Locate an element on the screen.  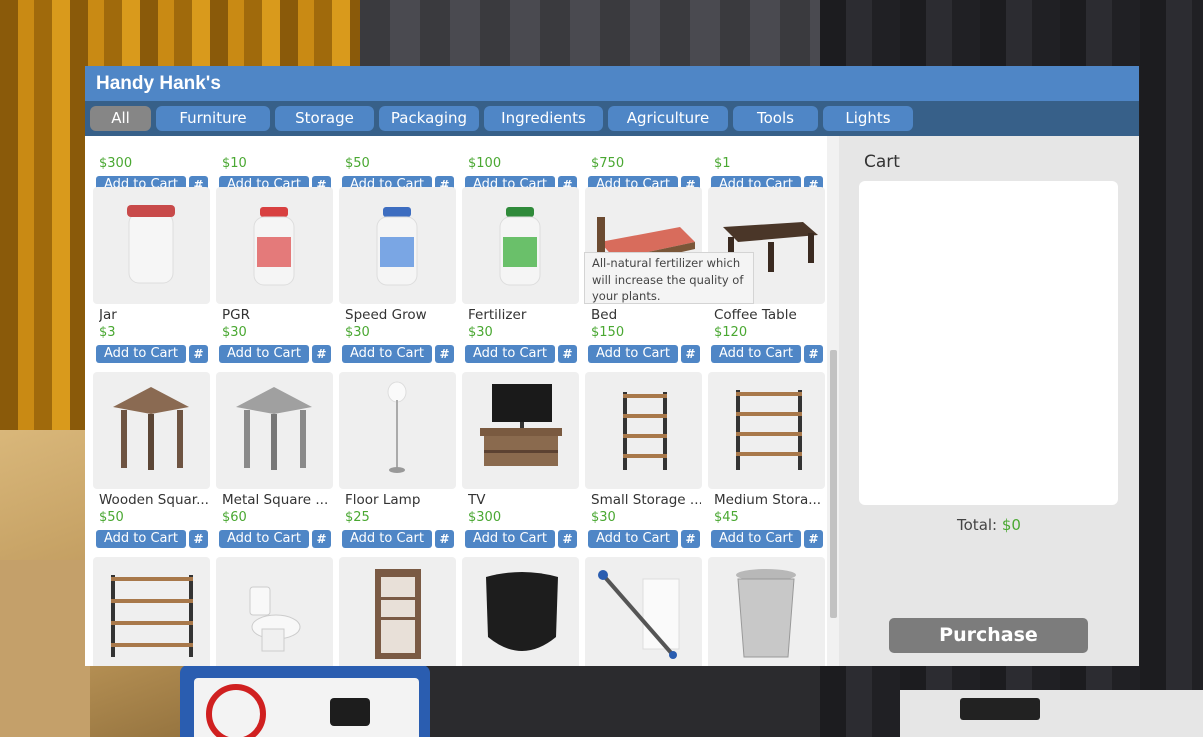
product-name: Speed Grow is located at coordinates (386, 315).